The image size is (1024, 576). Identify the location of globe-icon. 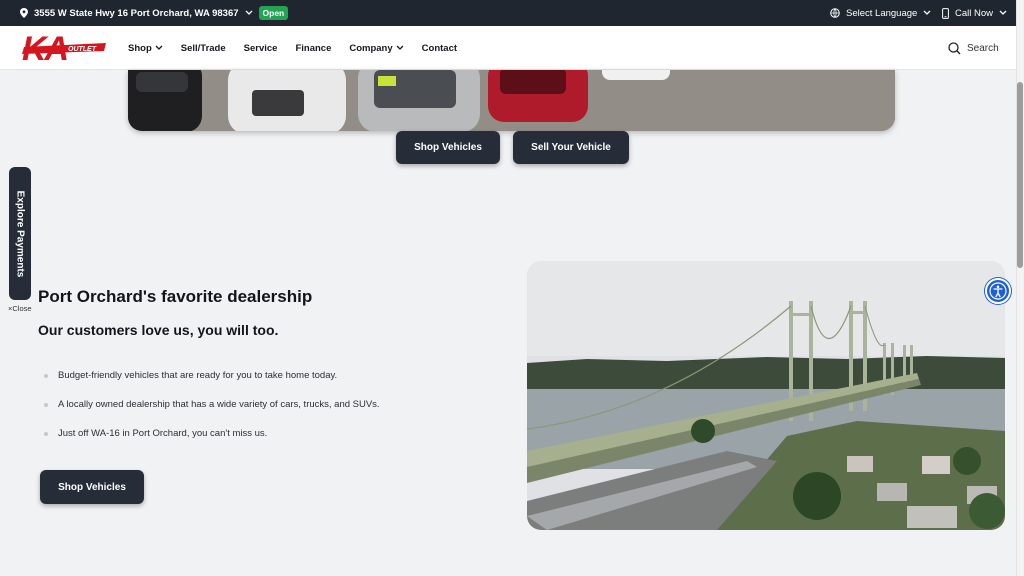
(835, 13).